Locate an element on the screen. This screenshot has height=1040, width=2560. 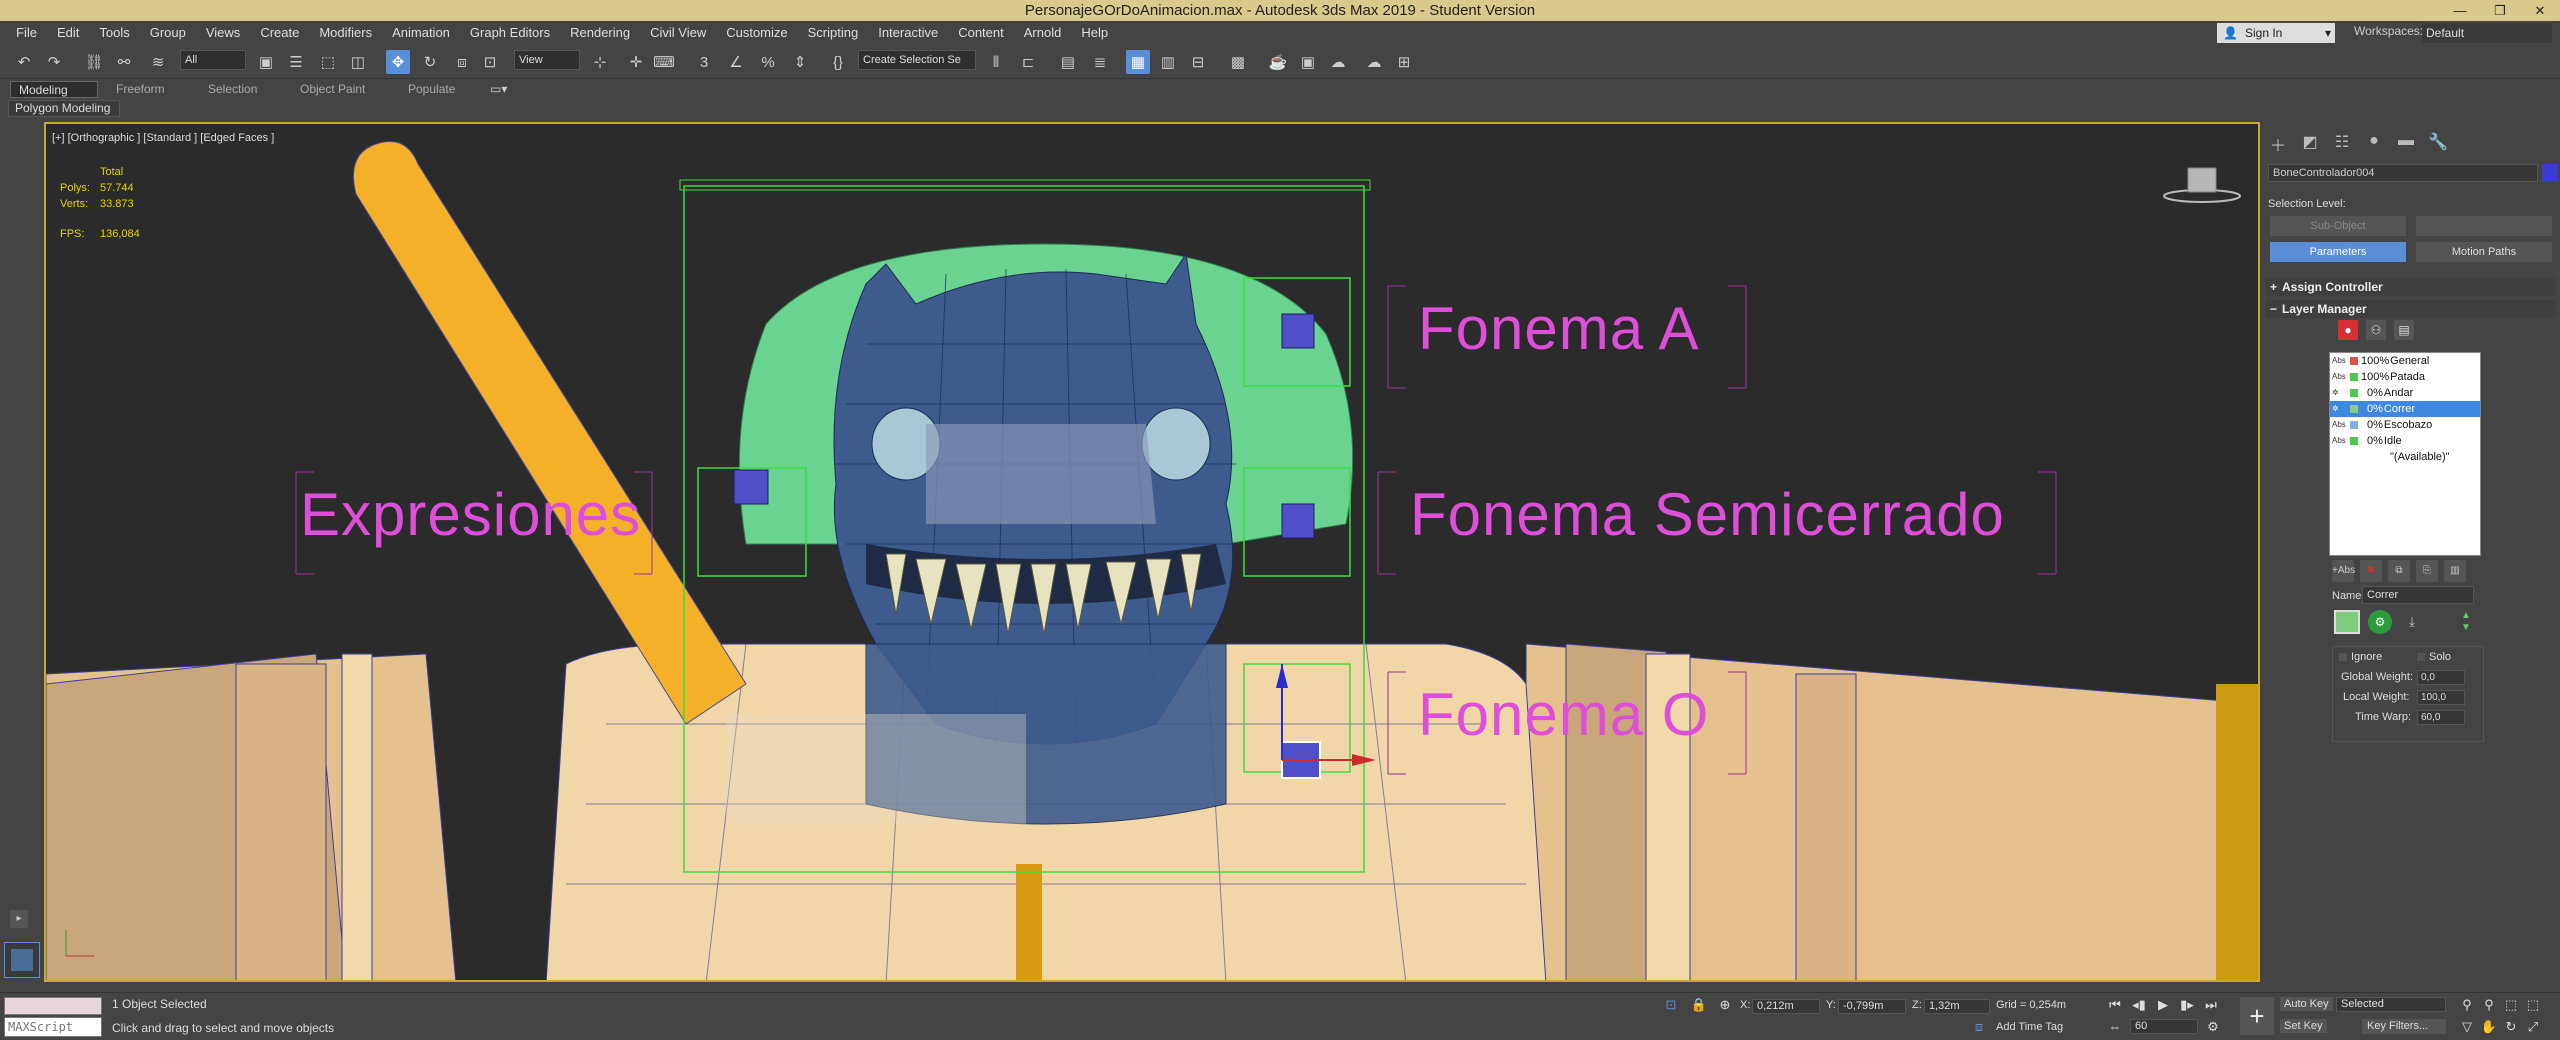
minimize-button: — is located at coordinates (2460, 10).